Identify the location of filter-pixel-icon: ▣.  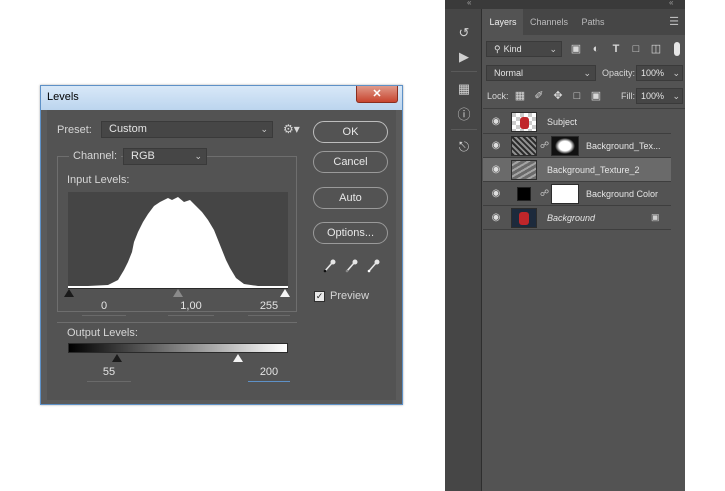
(576, 49).